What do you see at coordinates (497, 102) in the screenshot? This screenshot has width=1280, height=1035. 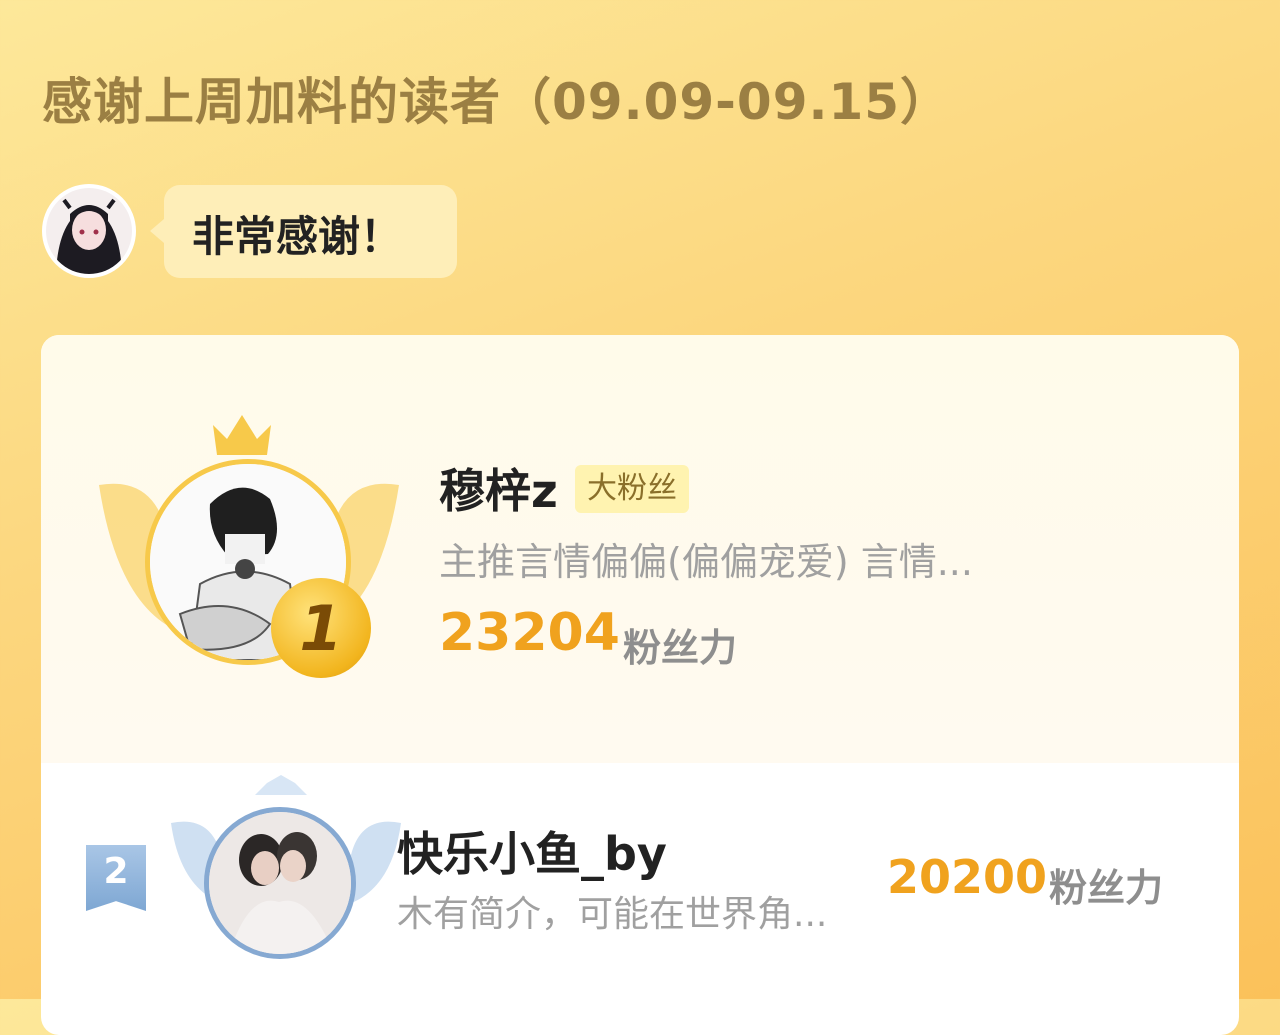 I see `page-title: 感谢上周加料的读者（09.09-09.15）` at bounding box center [497, 102].